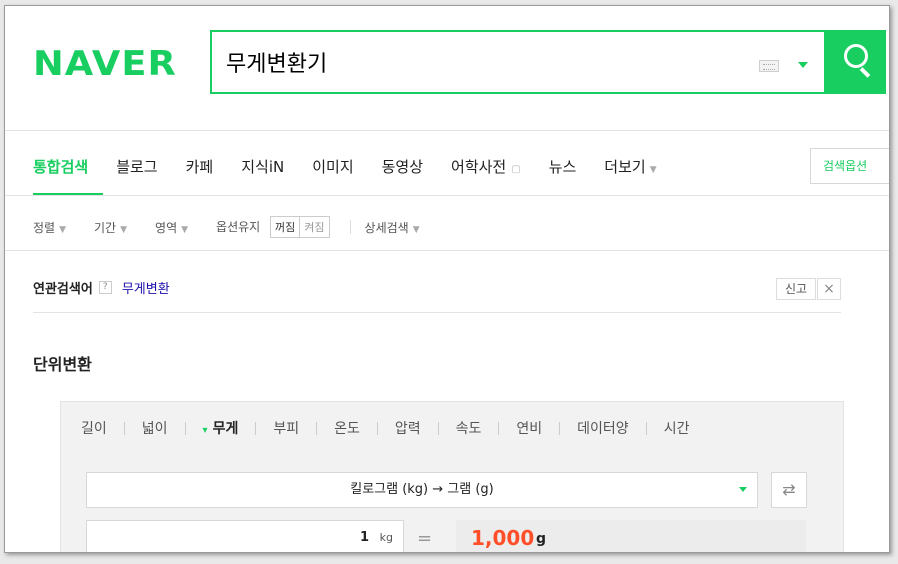 This screenshot has width=898, height=564. What do you see at coordinates (469, 428) in the screenshot?
I see `unit-tab-speed: 속도` at bounding box center [469, 428].